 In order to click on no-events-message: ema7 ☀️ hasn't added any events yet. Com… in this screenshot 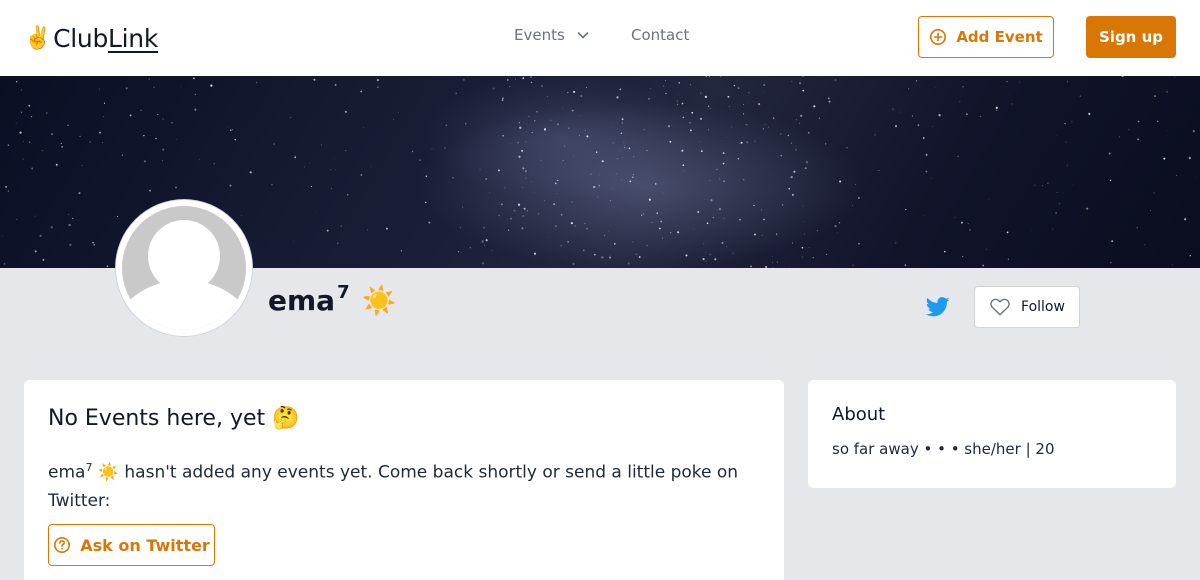, I will do `click(398, 484)`.